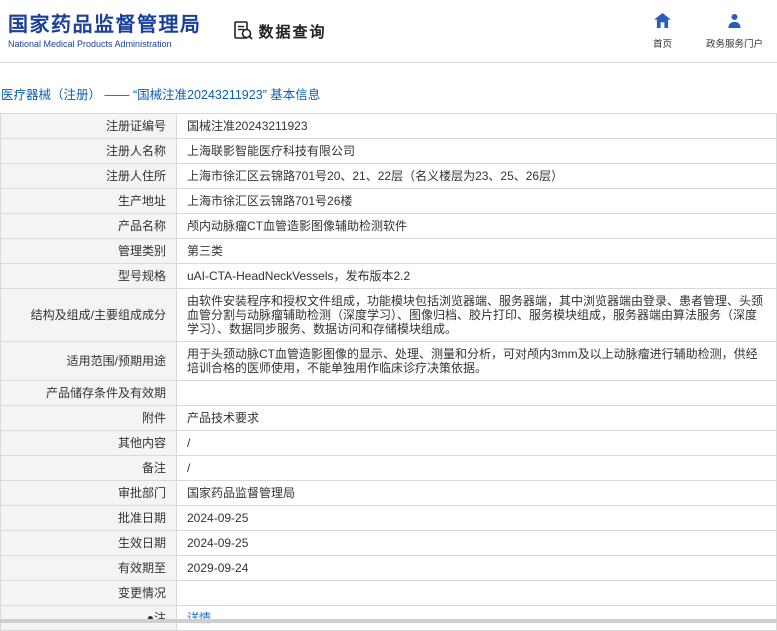 Image resolution: width=777 pixels, height=631 pixels. Describe the element at coordinates (88, 393) in the screenshot. I see `row-label: 产品储存条件及有效期` at that location.